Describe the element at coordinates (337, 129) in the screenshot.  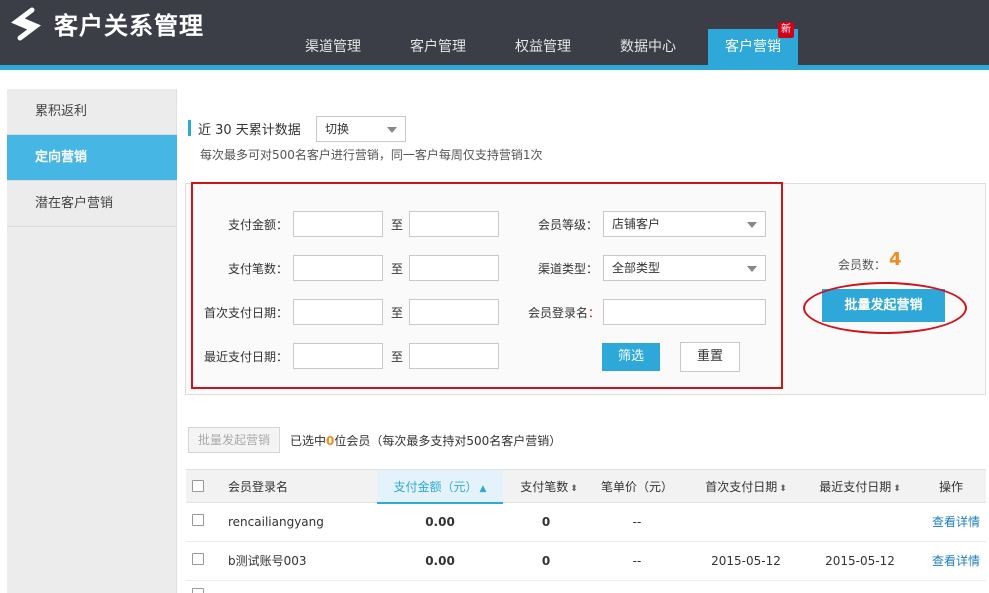
I see `period-switch-value: 切换` at that location.